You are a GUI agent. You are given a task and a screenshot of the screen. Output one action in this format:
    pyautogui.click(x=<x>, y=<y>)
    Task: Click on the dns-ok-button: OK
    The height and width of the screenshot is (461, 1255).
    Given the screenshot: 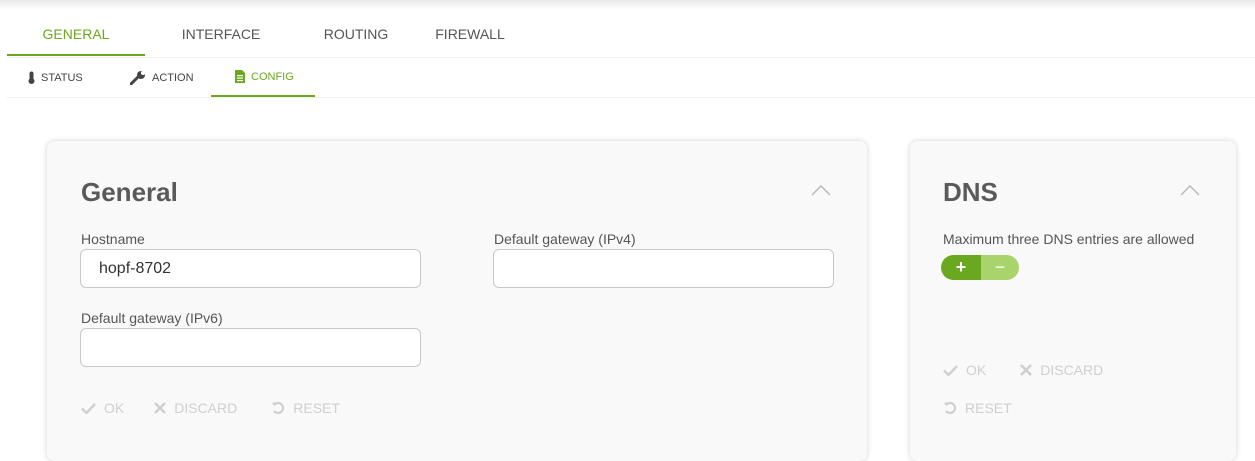 What is the action you would take?
    pyautogui.click(x=964, y=370)
    